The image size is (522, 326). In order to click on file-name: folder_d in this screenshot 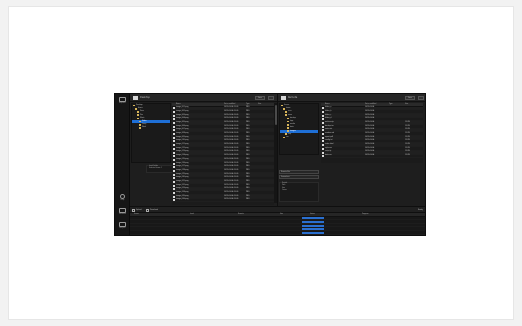, I will do `click(328, 119)`.